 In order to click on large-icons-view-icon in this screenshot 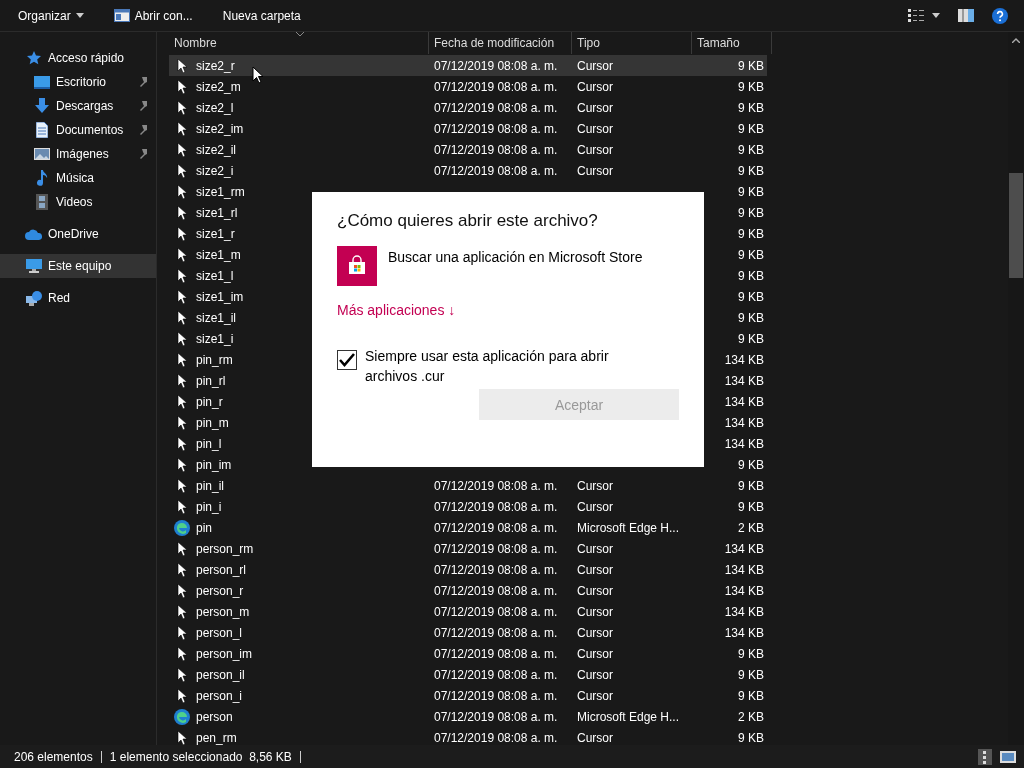, I will do `click(1008, 756)`.